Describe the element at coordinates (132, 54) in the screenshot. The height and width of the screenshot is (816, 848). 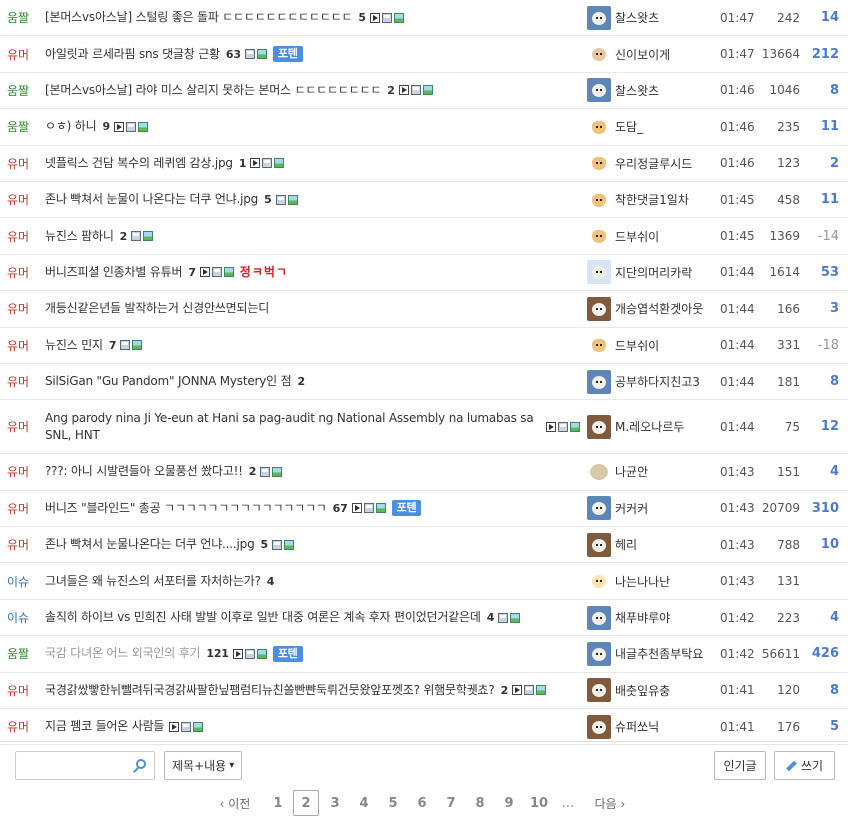
I see `post-title-link: 아일릿과 르세라핌 sns 댓글창 근황` at that location.